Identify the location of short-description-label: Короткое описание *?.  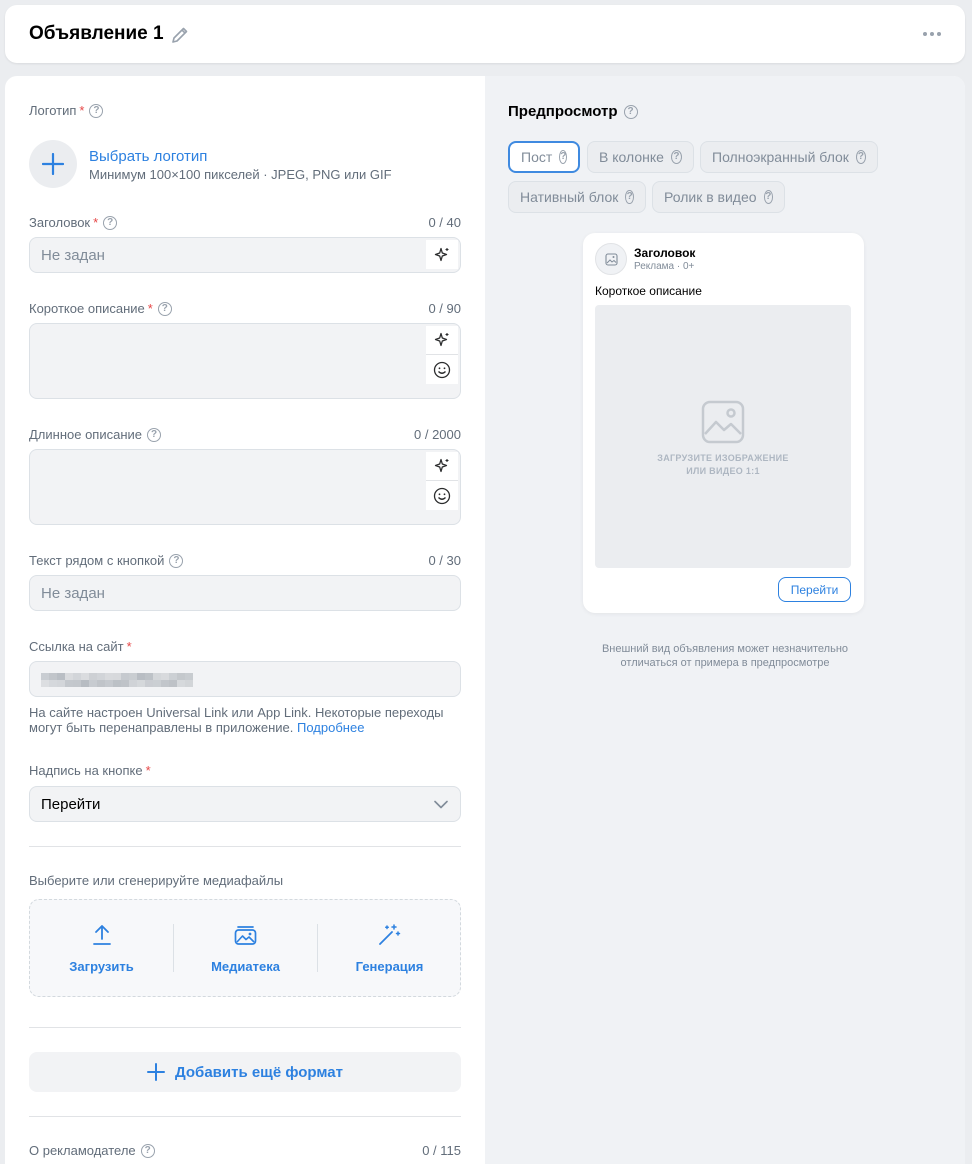
(100, 308).